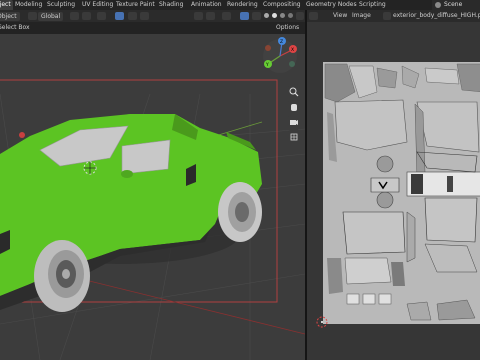  What do you see at coordinates (51, 16) in the screenshot?
I see `transform-orientation-dropdown: Global` at bounding box center [51, 16].